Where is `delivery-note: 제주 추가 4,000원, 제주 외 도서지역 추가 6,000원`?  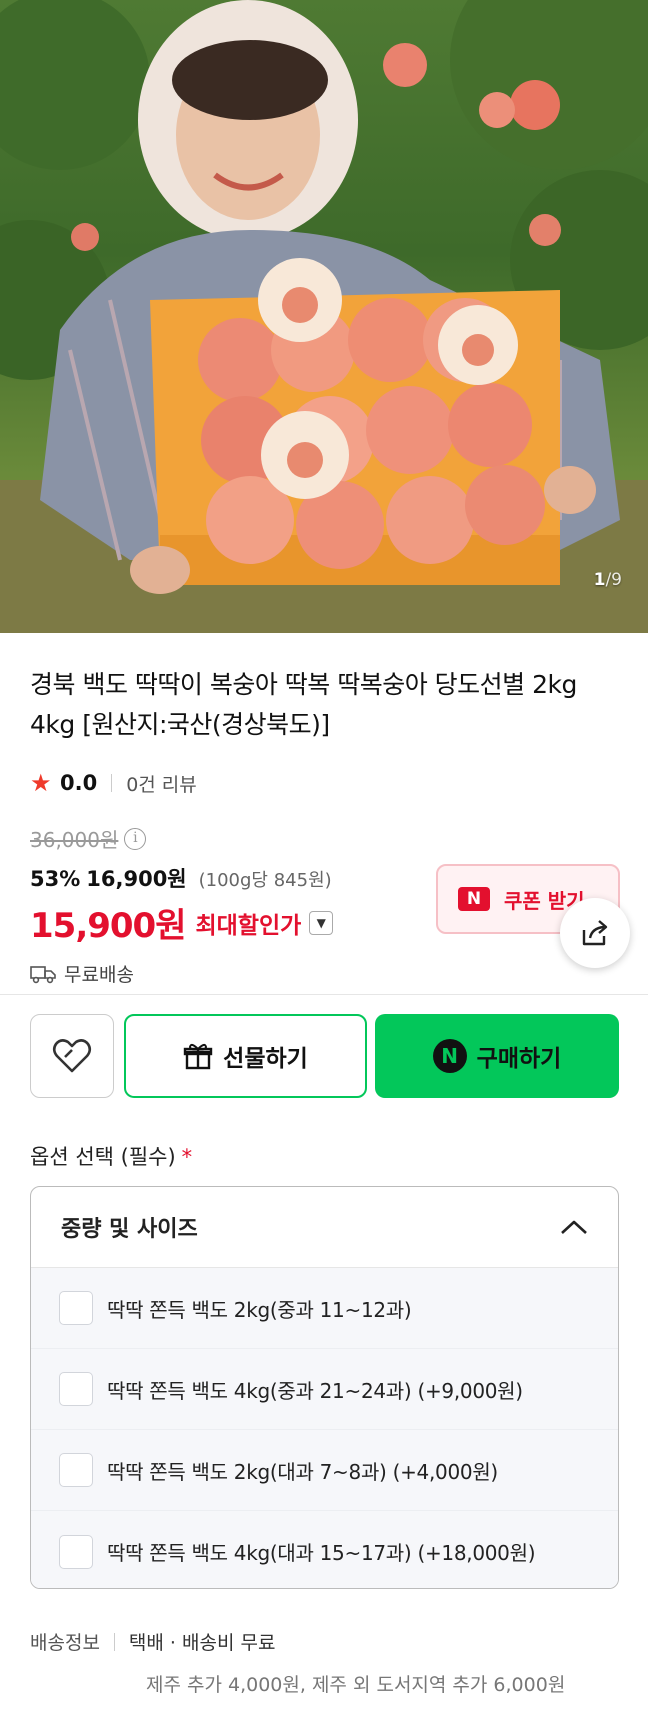 delivery-note: 제주 추가 4,000원, 제주 외 도서지역 추가 6,000원 is located at coordinates (356, 1685).